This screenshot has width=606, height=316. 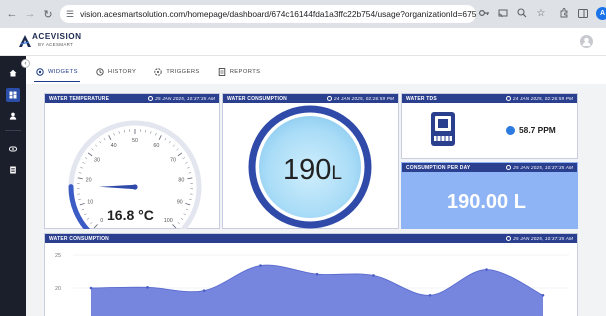 I want to click on profile-avatar: A, so click(x=601, y=13).